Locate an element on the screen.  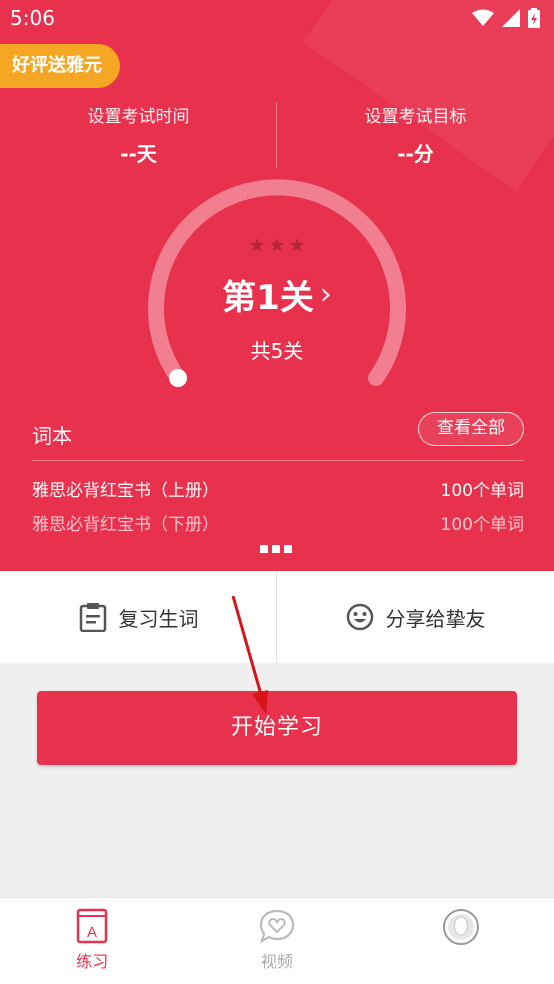
promo-badge: 好评送雅元 is located at coordinates (60, 66).